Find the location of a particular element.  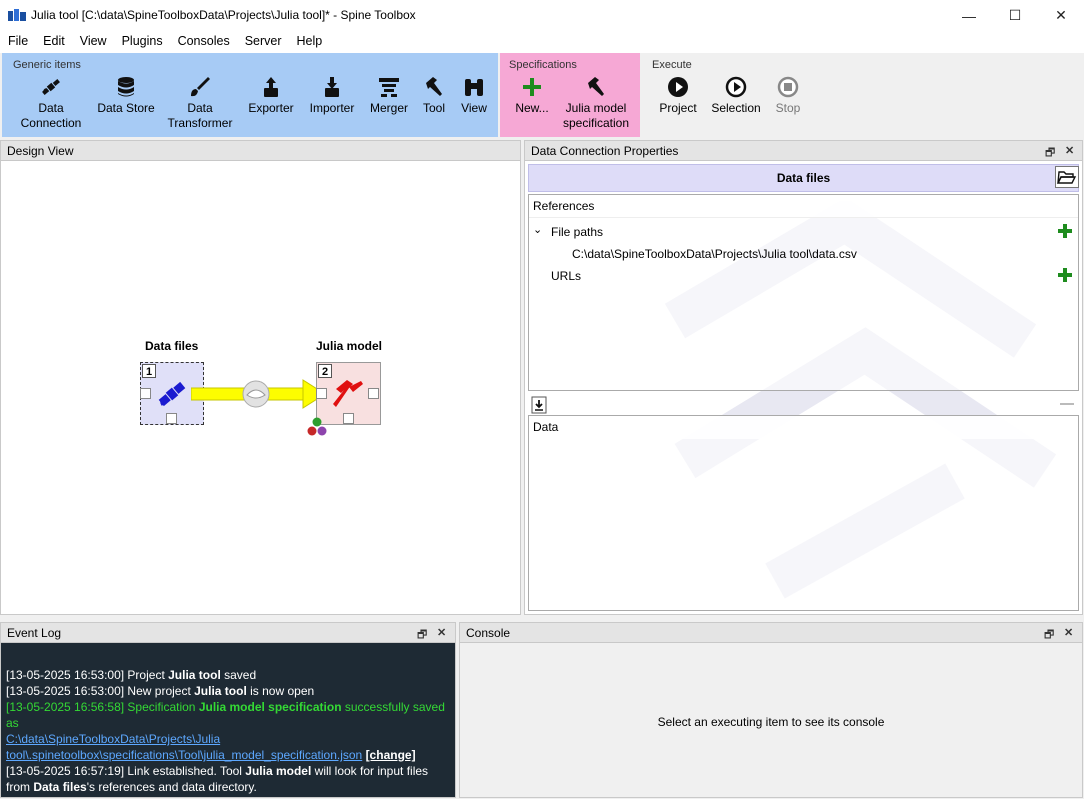

julia-model-node-label: Julia model is located at coordinates (349, 346).